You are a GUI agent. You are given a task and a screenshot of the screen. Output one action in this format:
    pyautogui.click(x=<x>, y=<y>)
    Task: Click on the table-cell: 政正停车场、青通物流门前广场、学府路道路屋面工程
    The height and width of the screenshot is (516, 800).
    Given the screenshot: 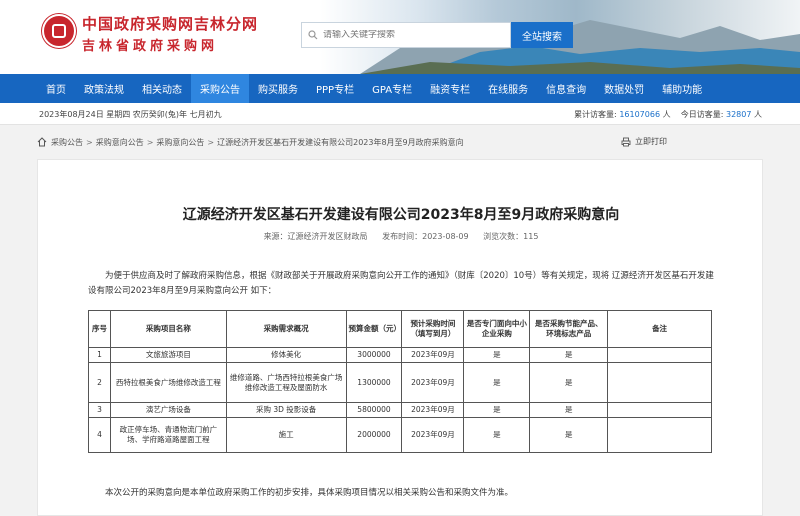 What is the action you would take?
    pyautogui.click(x=168, y=435)
    